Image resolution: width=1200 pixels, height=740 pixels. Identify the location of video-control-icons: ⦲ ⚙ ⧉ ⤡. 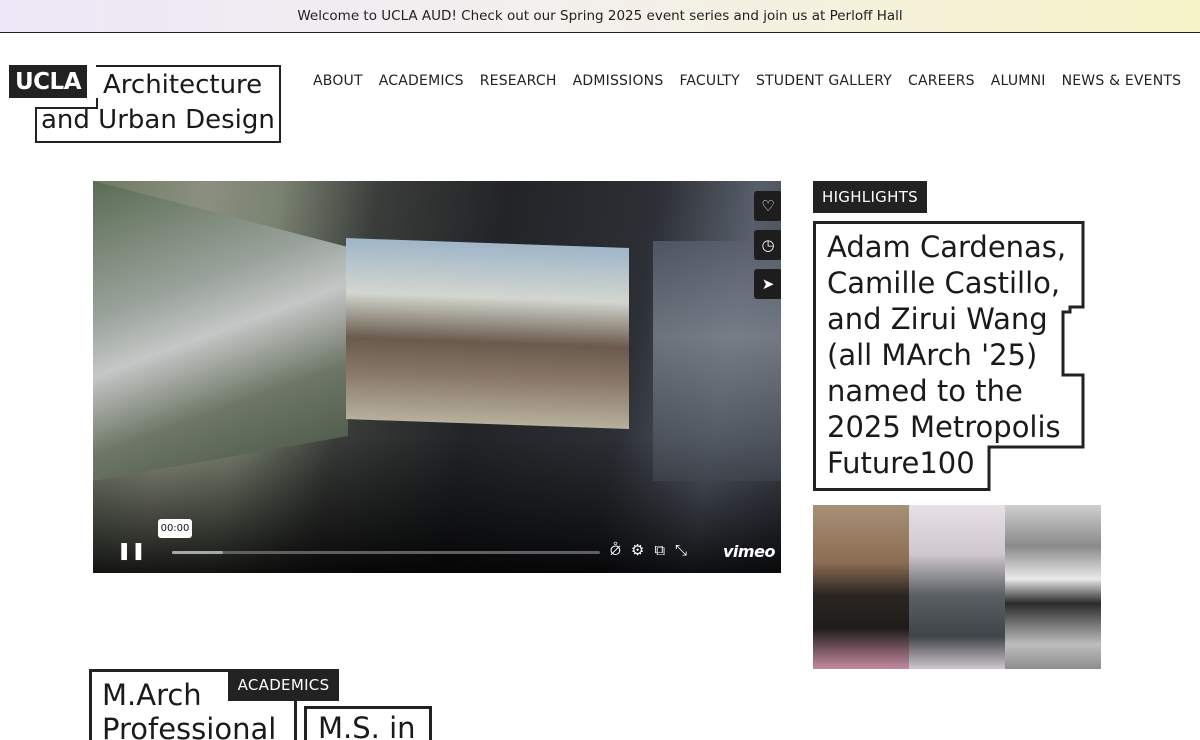
(648, 550).